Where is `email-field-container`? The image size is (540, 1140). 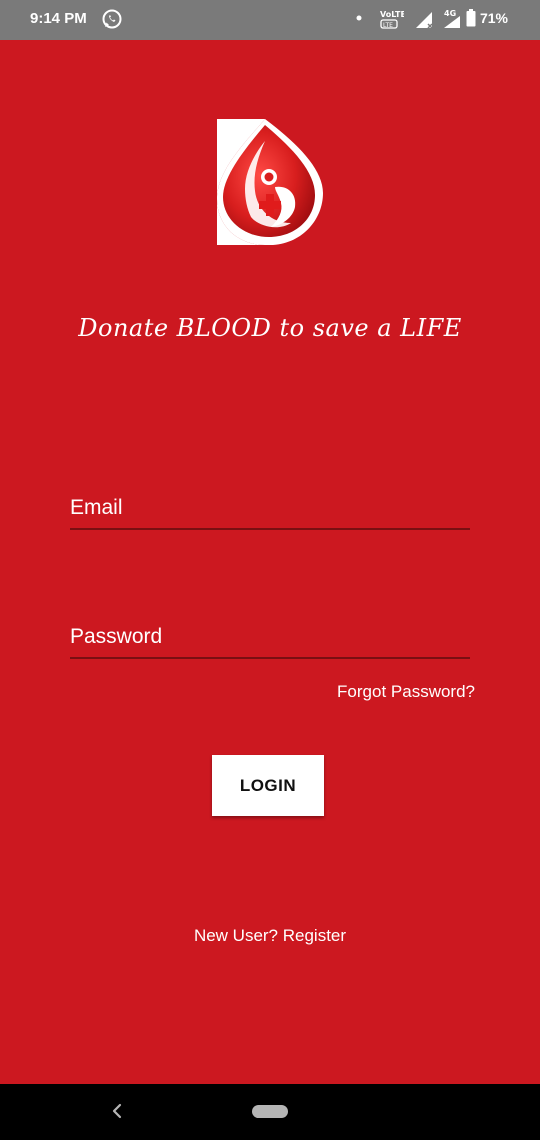
email-field-container is located at coordinates (270, 509).